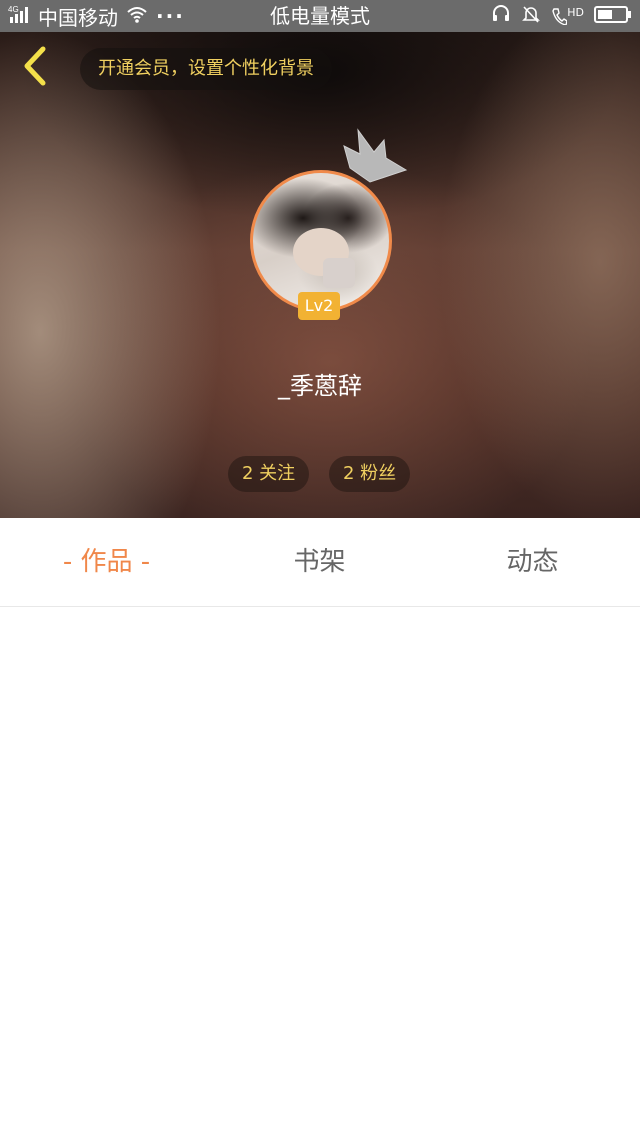  What do you see at coordinates (206, 69) in the screenshot?
I see `vip-banner: 开通会员，设置个性化背景` at bounding box center [206, 69].